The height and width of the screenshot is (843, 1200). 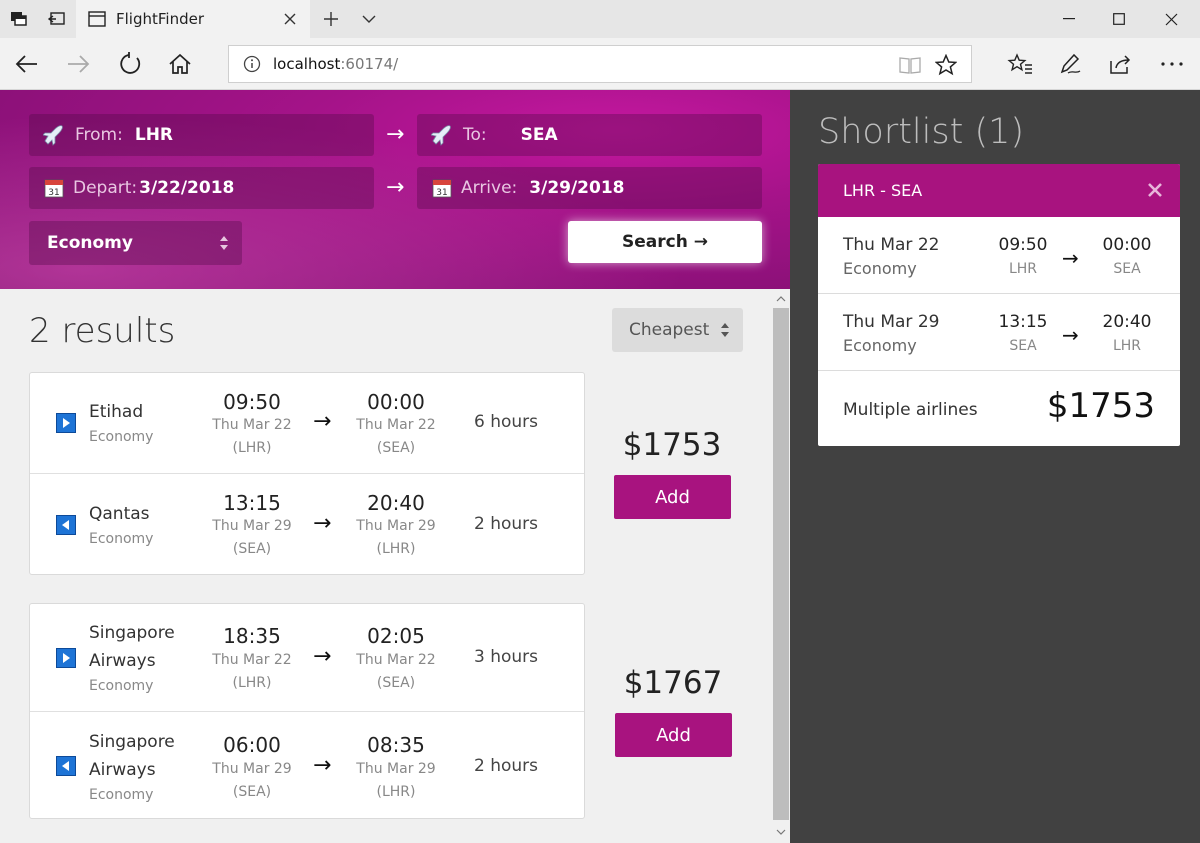 I want to click on arrival-airport: (SEA), so click(x=396, y=683).